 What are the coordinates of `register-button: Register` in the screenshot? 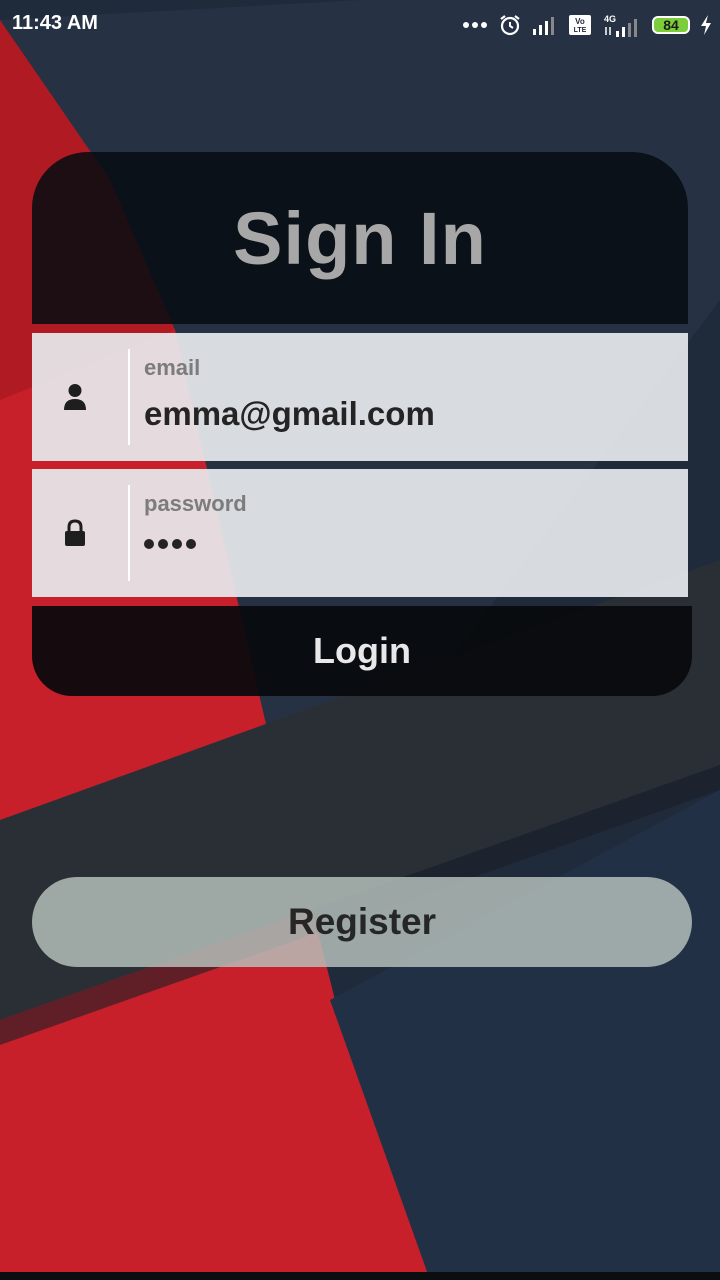 It's located at (362, 922).